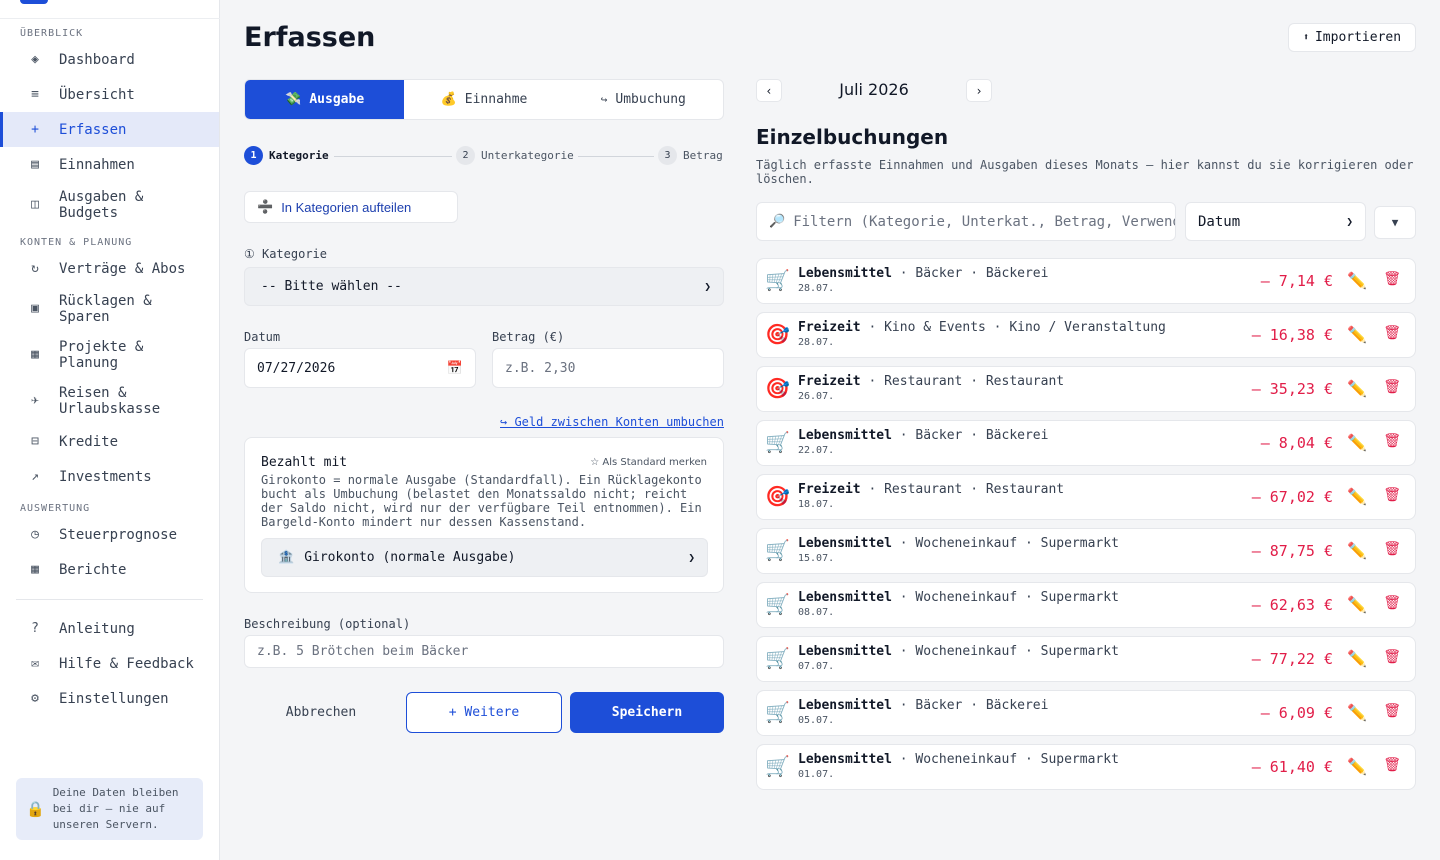  I want to click on sidebar-item-income: ▤ Einnahmen, so click(109, 164).